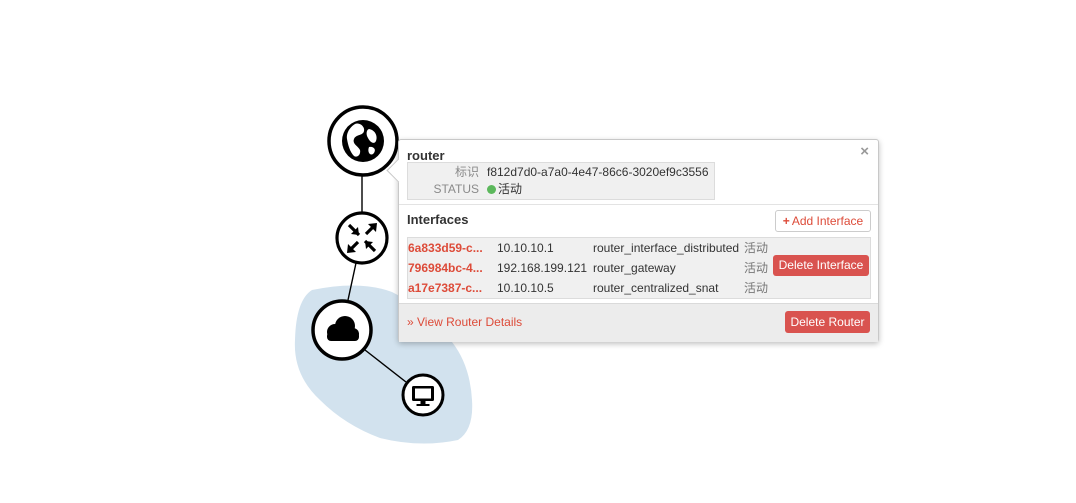 The width and height of the screenshot is (1076, 503). I want to click on interface-name: router_gateway, so click(634, 268).